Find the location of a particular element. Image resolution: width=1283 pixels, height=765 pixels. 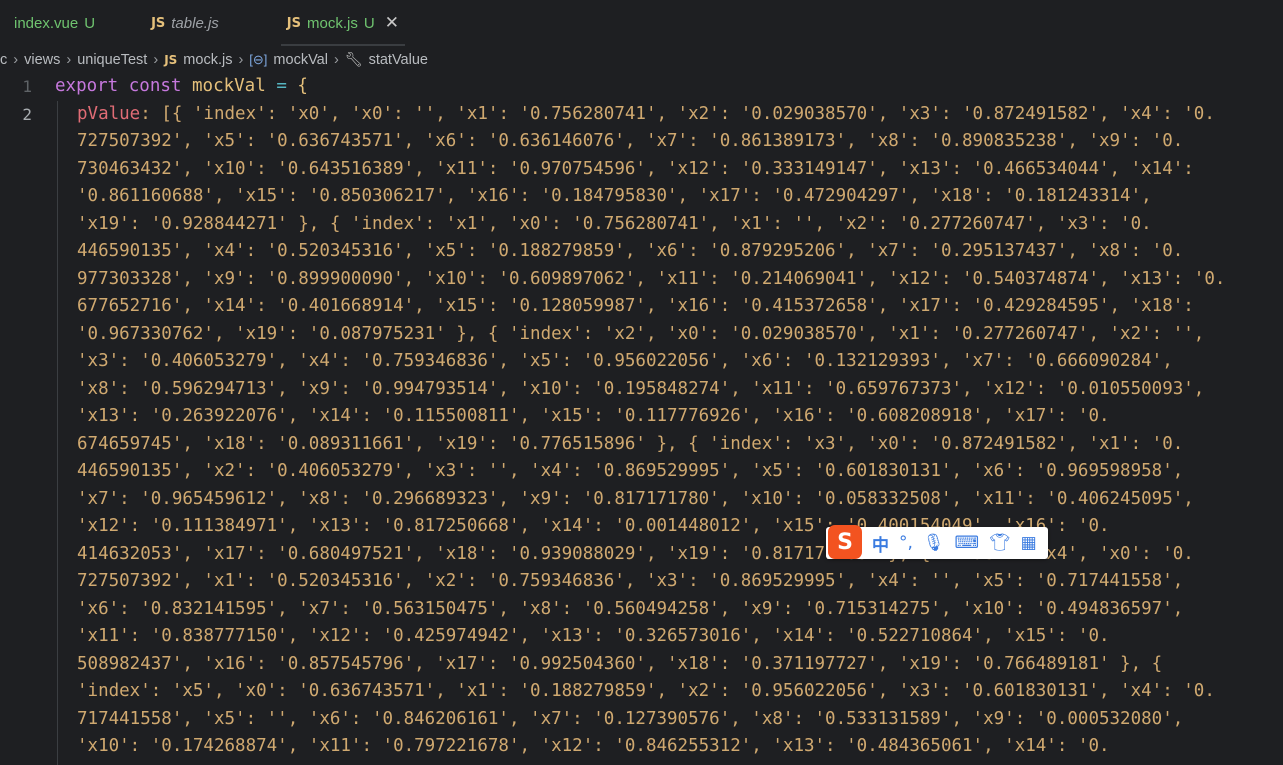

tab-table-js: JS table.js is located at coordinates (185, 23).